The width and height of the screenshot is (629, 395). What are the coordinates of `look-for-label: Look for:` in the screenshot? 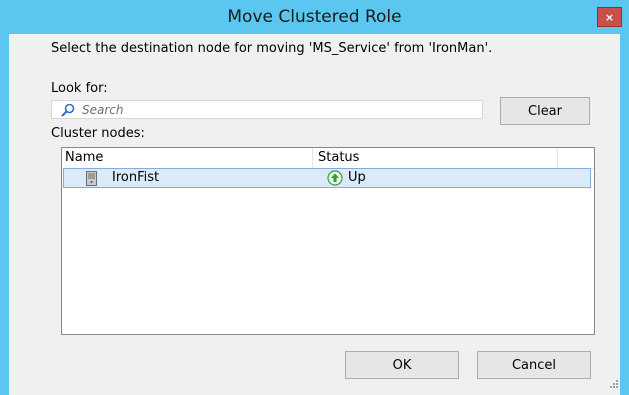 It's located at (79, 88).